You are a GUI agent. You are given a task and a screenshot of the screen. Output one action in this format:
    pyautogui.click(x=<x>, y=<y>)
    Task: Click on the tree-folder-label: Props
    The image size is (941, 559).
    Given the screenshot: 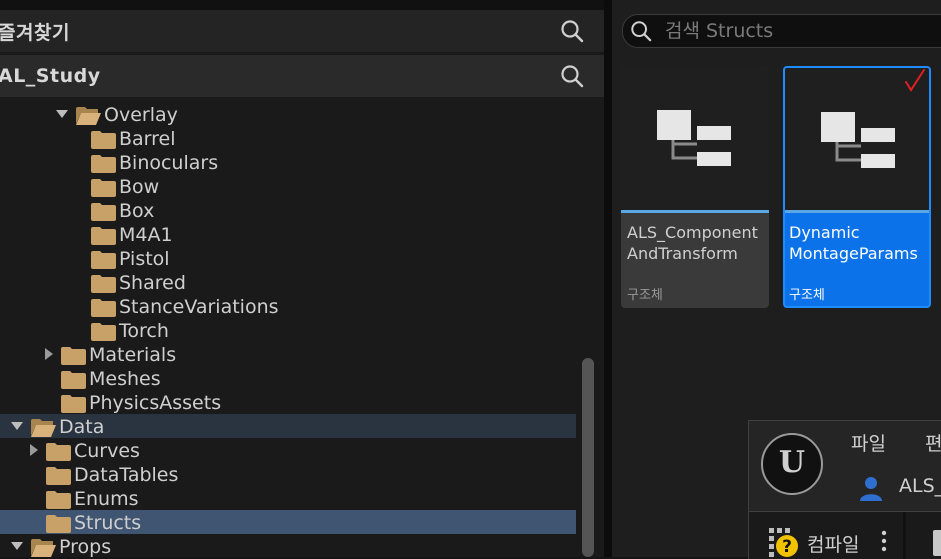 What is the action you would take?
    pyautogui.click(x=85, y=546)
    